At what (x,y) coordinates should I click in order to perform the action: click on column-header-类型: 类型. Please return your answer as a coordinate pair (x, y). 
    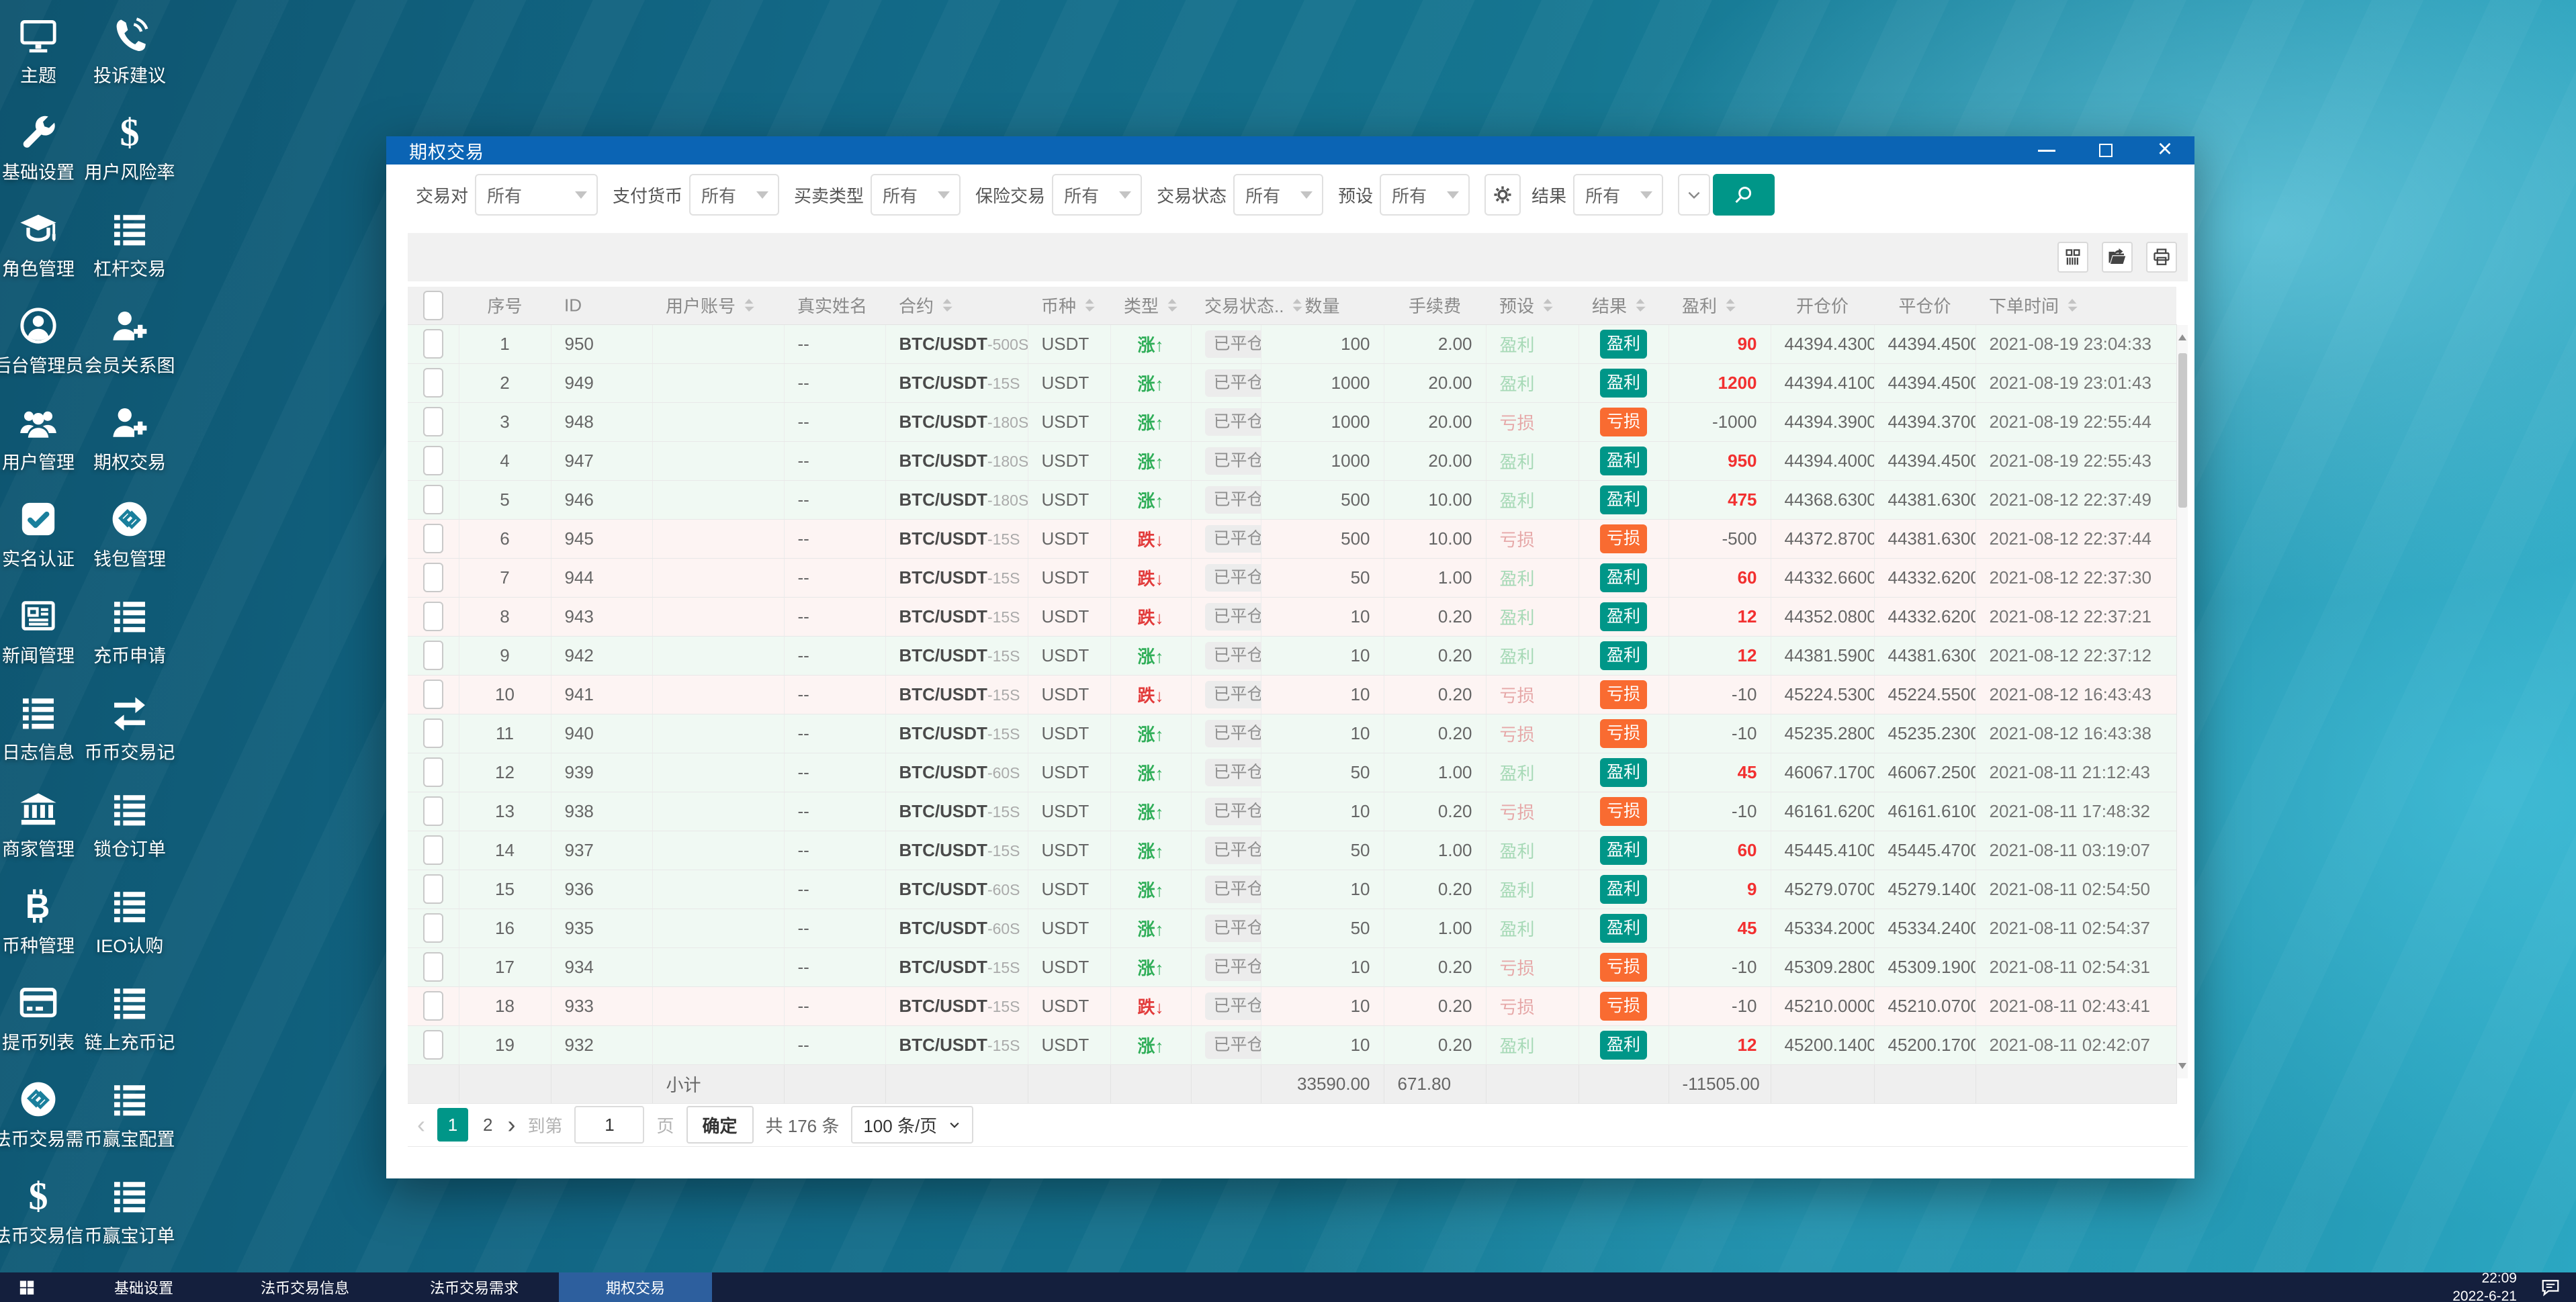
    Looking at the image, I should click on (1151, 306).